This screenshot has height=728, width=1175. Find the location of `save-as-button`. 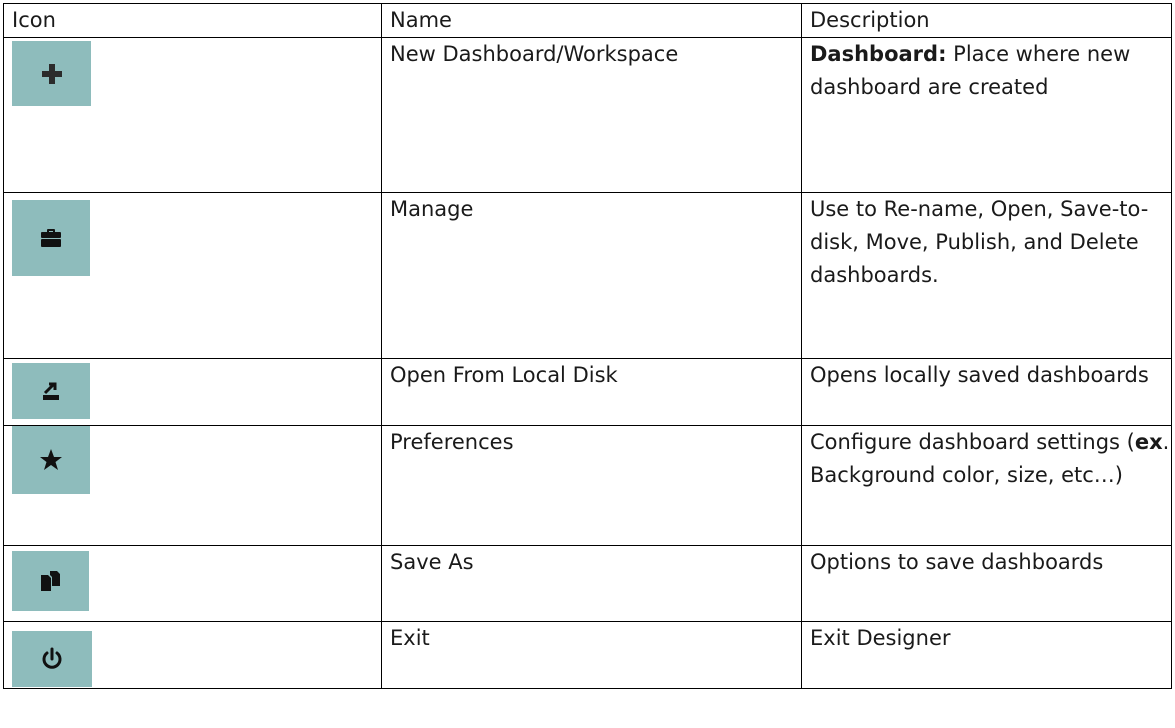

save-as-button is located at coordinates (50, 581).